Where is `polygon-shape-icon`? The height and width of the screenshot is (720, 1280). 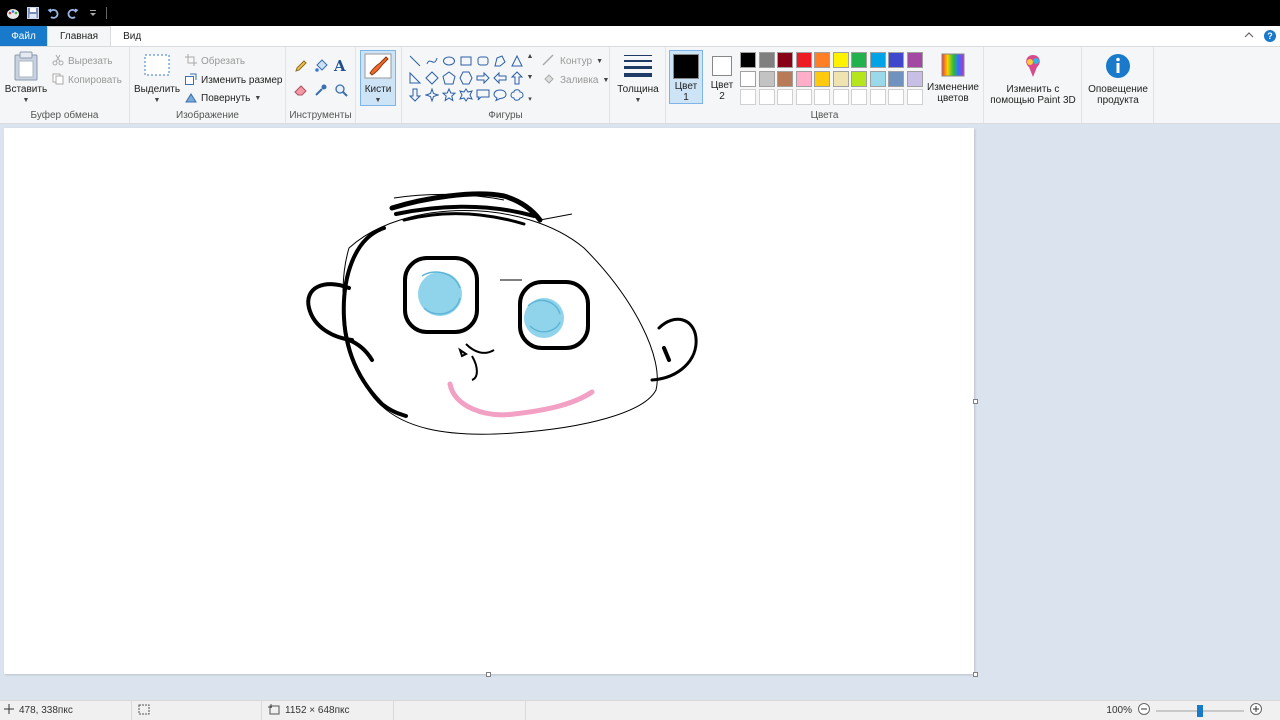 polygon-shape-icon is located at coordinates (499, 60).